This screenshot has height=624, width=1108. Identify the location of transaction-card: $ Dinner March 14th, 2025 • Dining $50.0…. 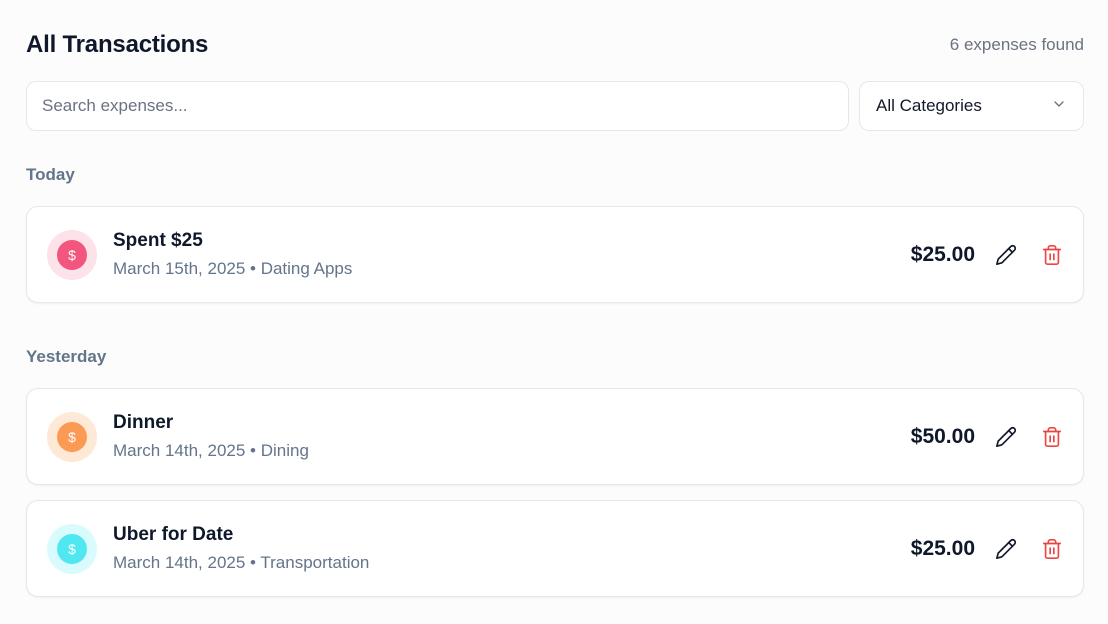
(555, 436).